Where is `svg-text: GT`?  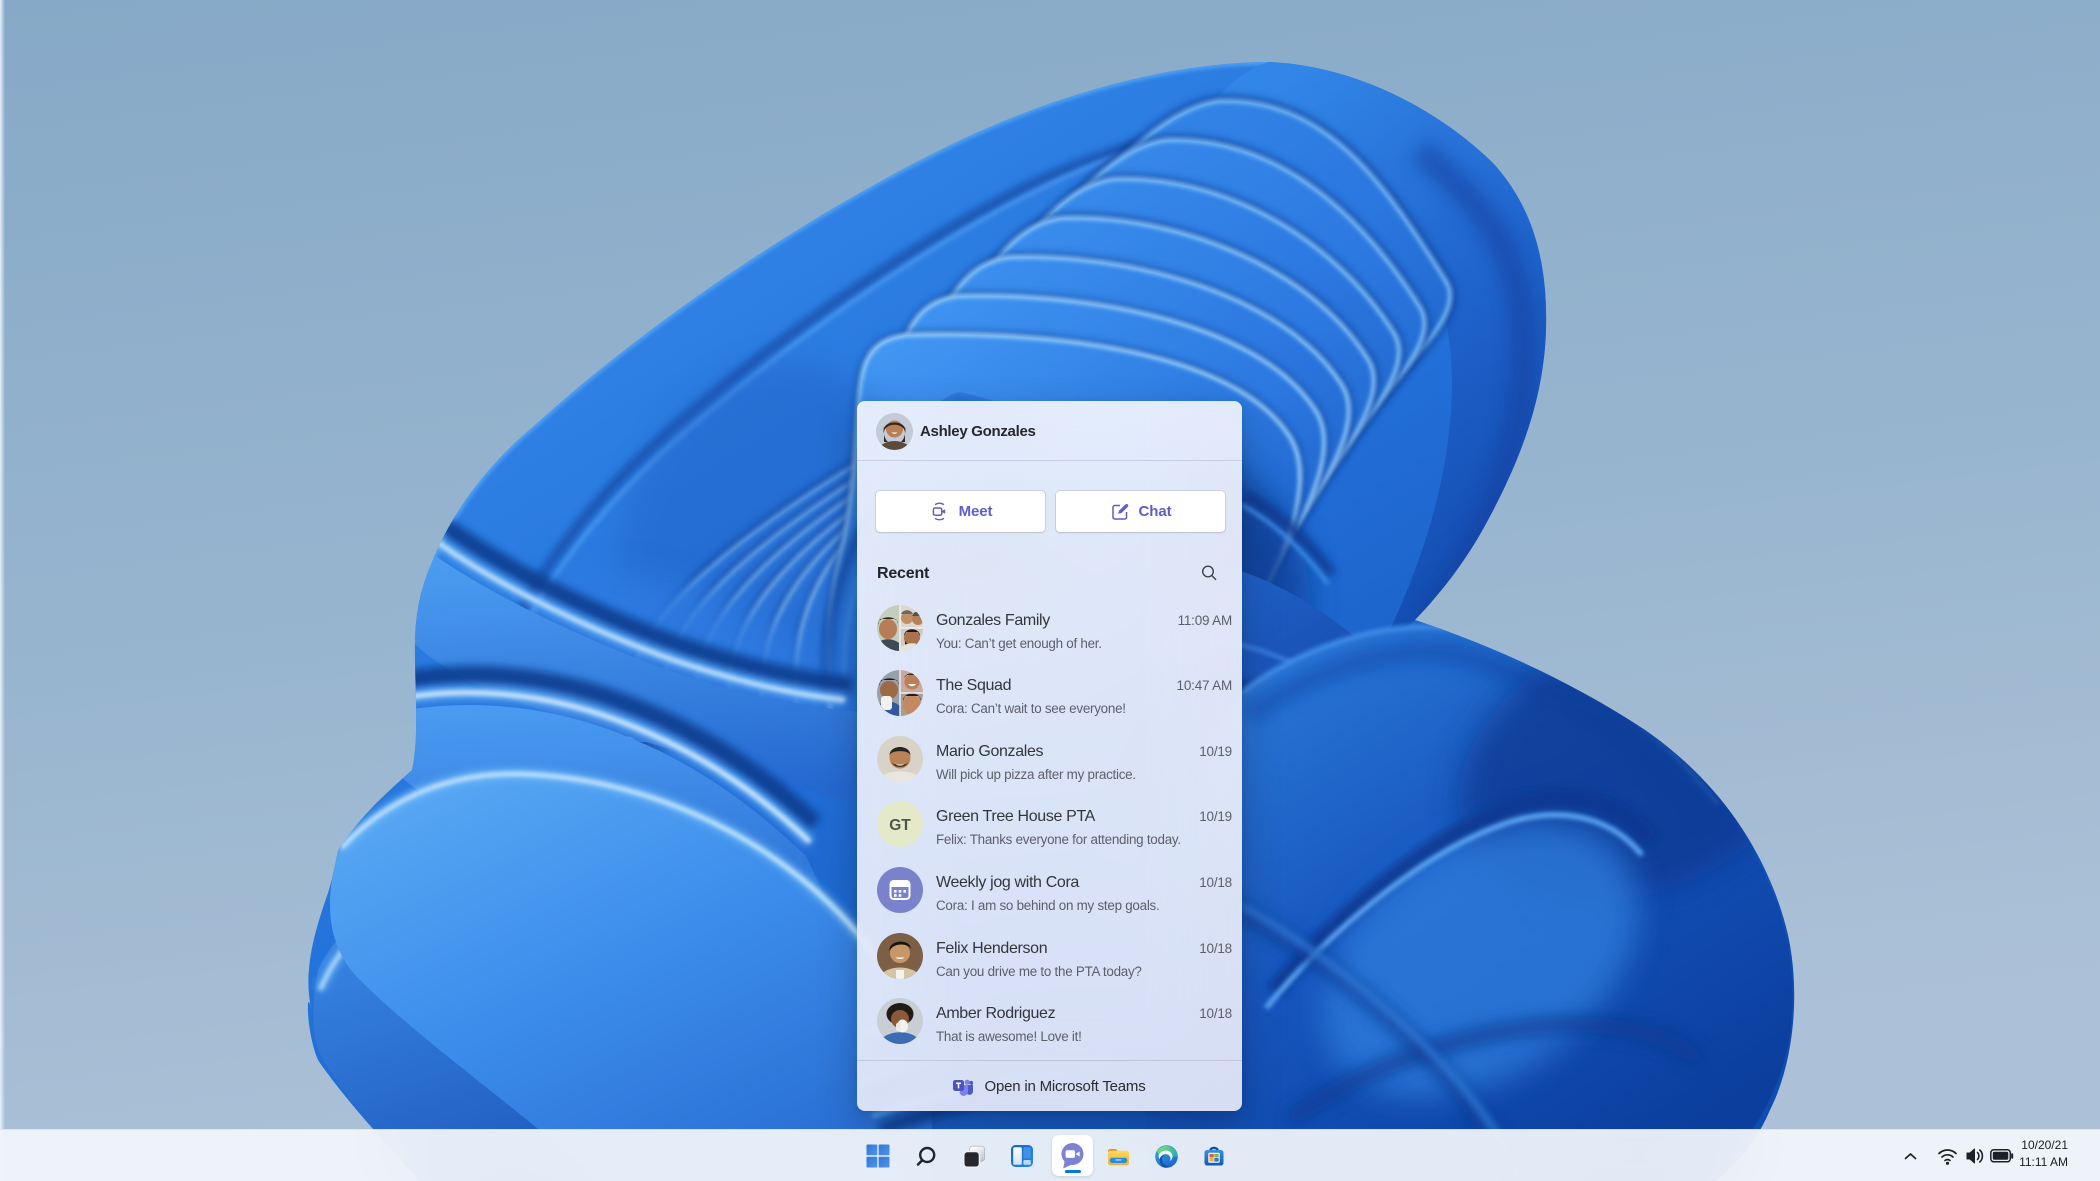 svg-text: GT is located at coordinates (900, 825).